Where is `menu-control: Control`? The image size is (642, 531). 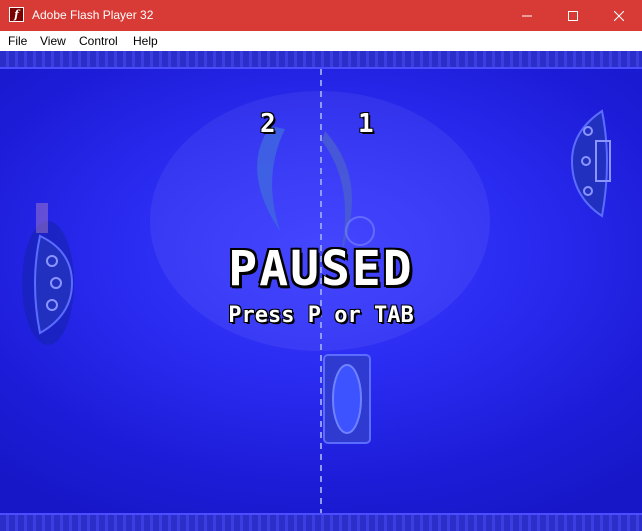
menu-control: Control is located at coordinates (98, 41).